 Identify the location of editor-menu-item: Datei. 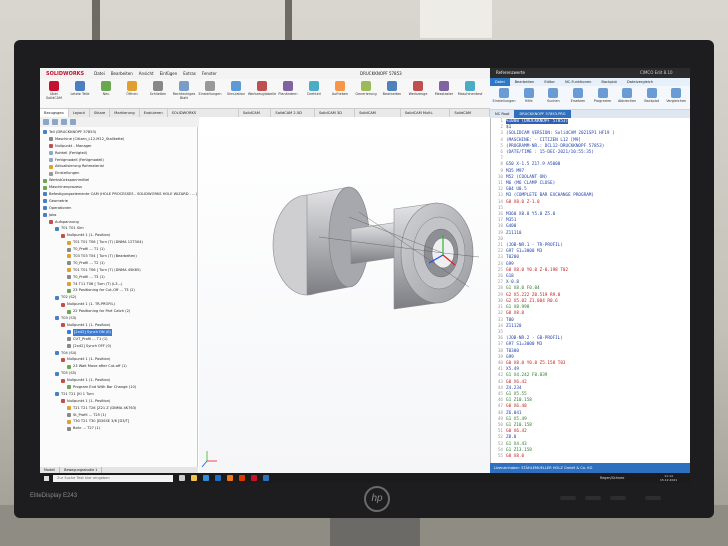
(500, 82).